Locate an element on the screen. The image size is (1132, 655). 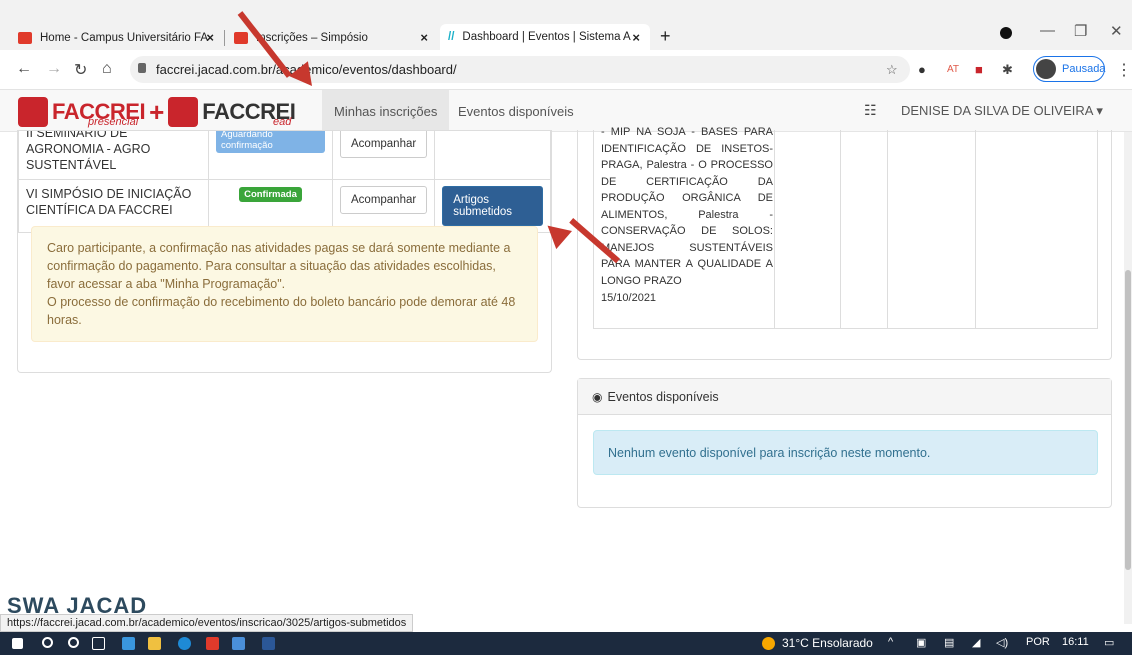
windows-start-icon is located at coordinates (17, 643).